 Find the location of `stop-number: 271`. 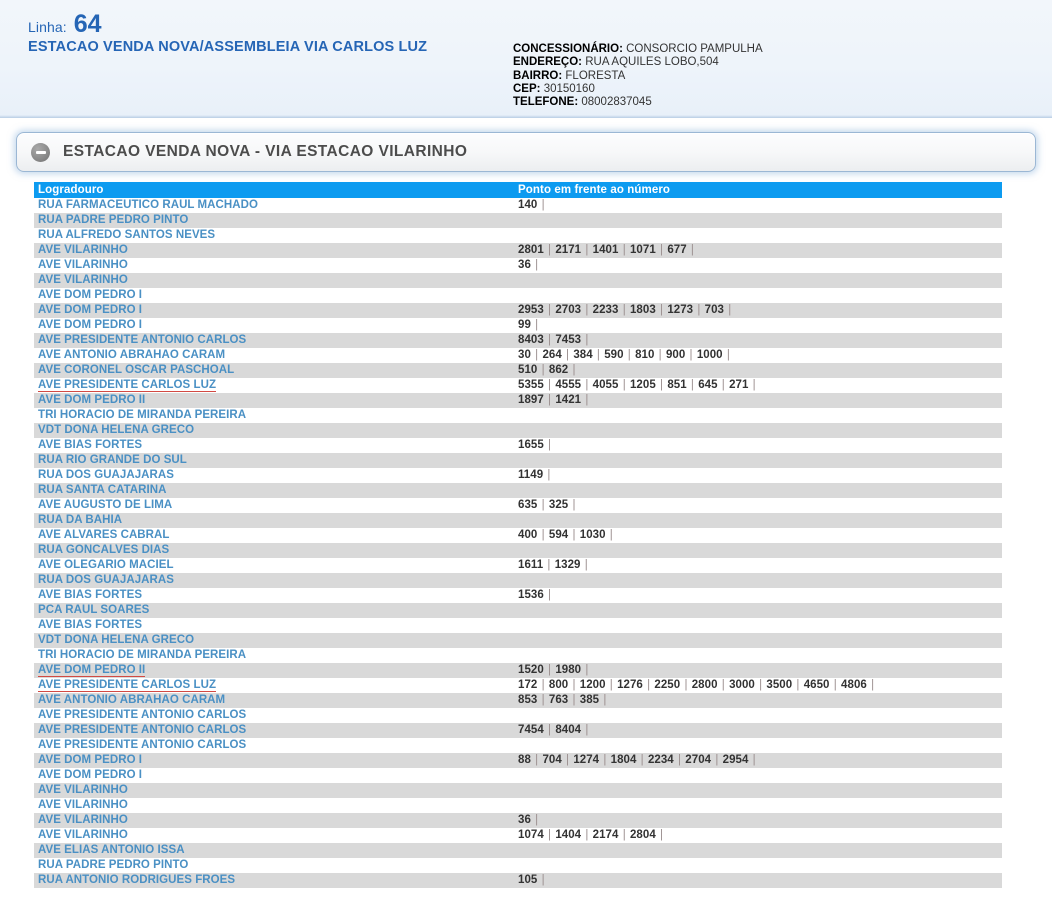

stop-number: 271 is located at coordinates (739, 385).